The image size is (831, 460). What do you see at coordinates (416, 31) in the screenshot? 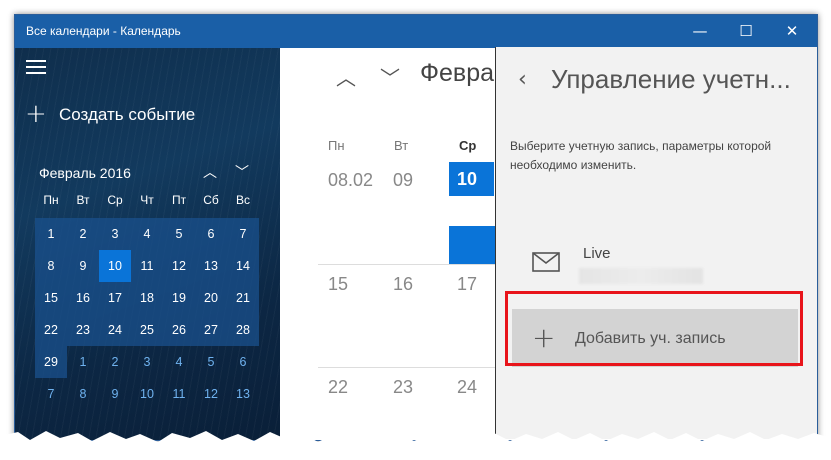
I see `title-bar: Все календари - Календарь — ☐ ✕` at bounding box center [416, 31].